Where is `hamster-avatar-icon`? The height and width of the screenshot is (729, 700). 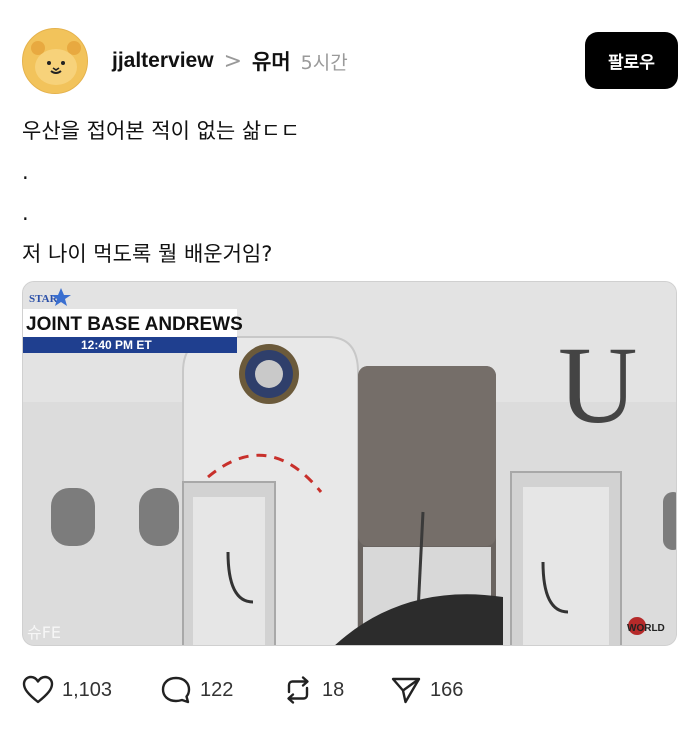 hamster-avatar-icon is located at coordinates (55, 61).